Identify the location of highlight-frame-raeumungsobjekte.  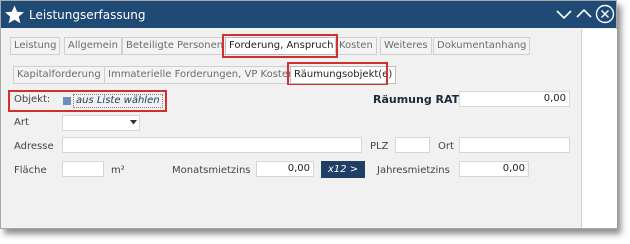
(337, 74).